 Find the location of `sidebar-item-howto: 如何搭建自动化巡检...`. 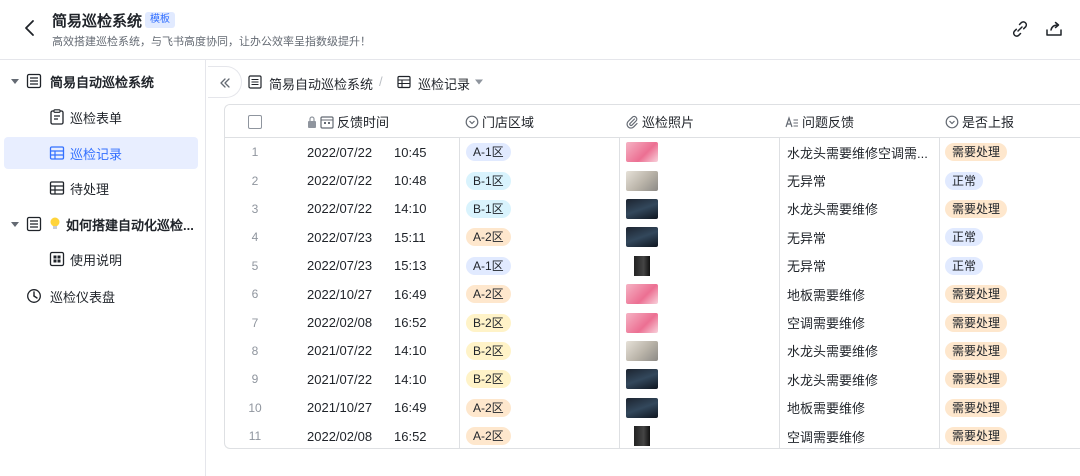

sidebar-item-howto: 如何搭建自动化巡检... is located at coordinates (101, 224).